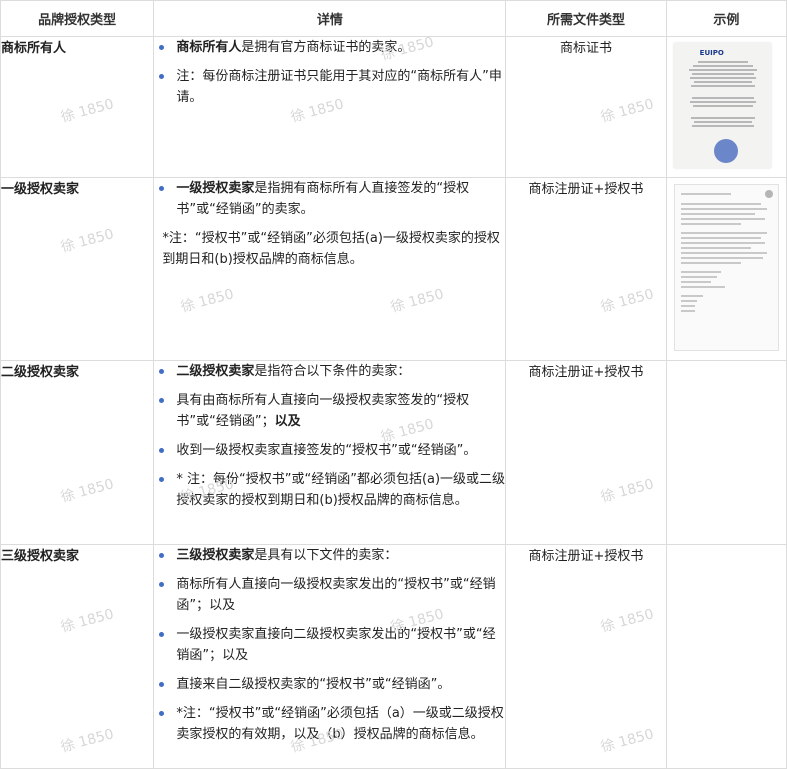  I want to click on list-item: 商标所有人直接向一级授权卖家发出的“授权书”或“经销函”；以及, so click(329, 595).